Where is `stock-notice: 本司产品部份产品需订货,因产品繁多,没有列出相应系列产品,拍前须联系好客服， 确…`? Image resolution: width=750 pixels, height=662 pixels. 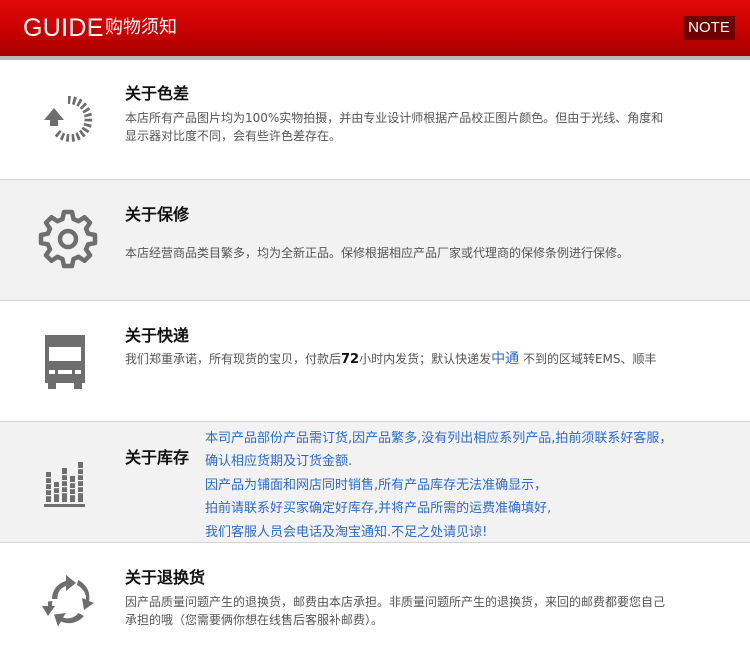 stock-notice: 本司产品部份产品需订货,因产品繁多,没有列出相应系列产品,拍前须联系好客服， 确… is located at coordinates (465, 485).